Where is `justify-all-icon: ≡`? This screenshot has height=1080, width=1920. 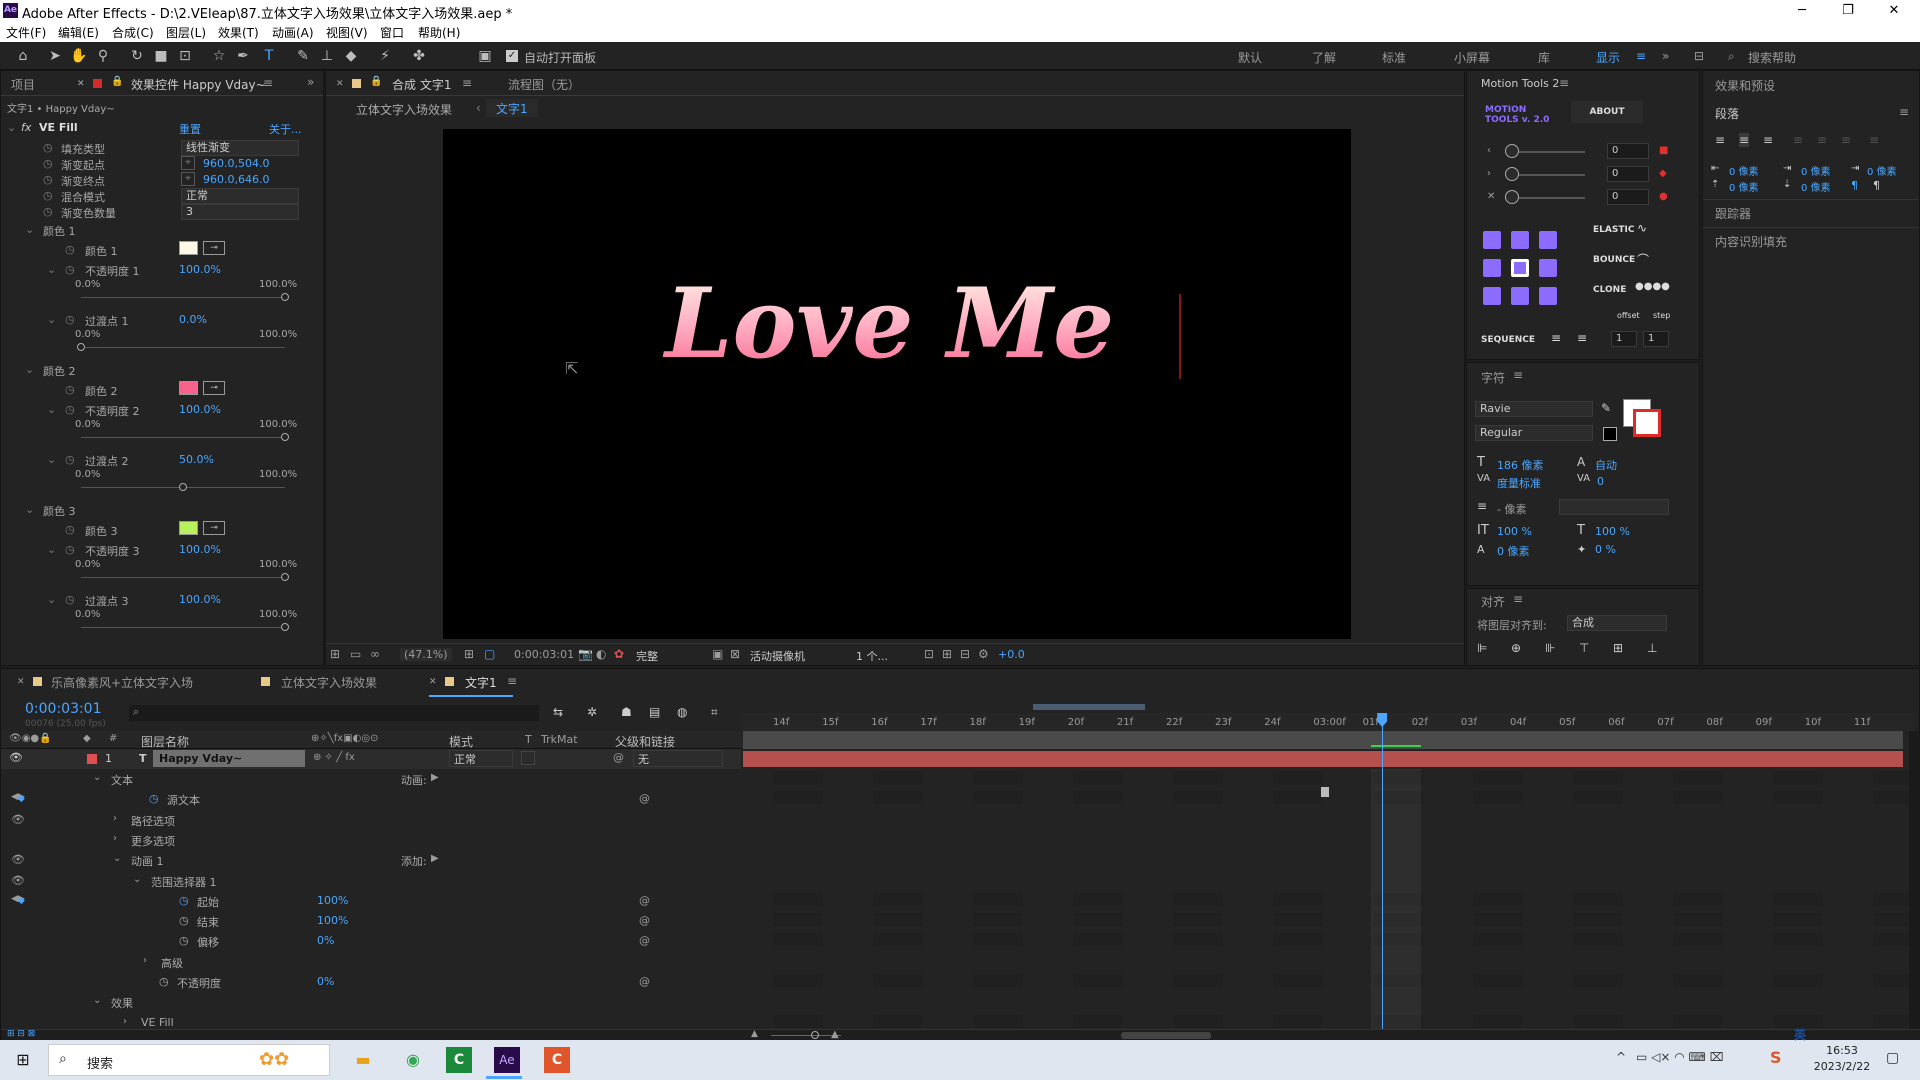 justify-all-icon: ≡ is located at coordinates (1874, 140).